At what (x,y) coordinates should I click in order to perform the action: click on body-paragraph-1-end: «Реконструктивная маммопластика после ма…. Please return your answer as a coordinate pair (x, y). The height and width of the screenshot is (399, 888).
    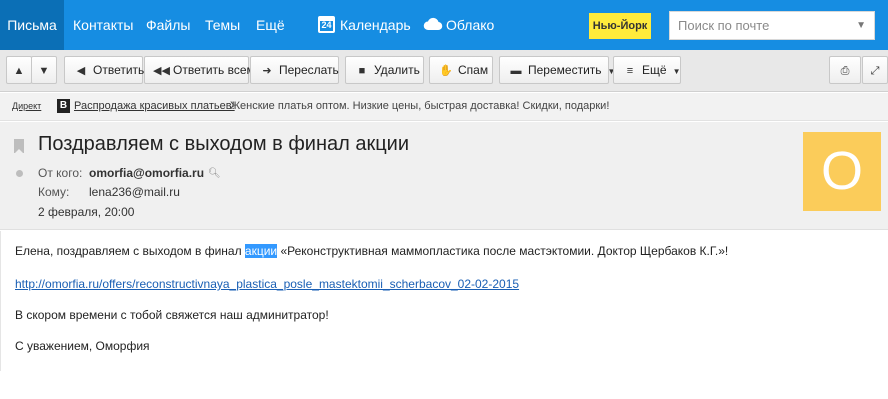
    Looking at the image, I should click on (503, 251).